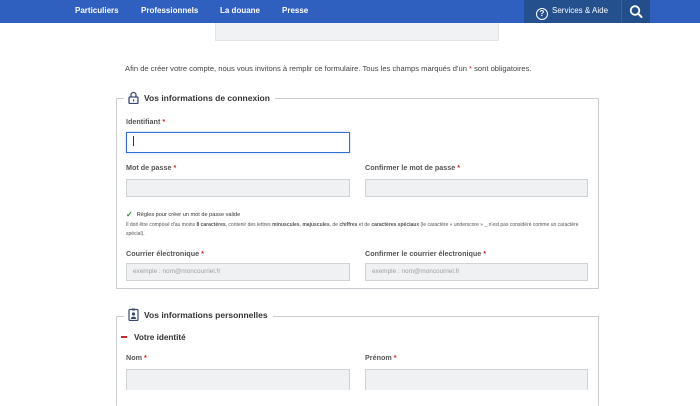 This screenshot has width=700, height=406. Describe the element at coordinates (364, 225) in the screenshot. I see `rules-mid3: et de` at that location.